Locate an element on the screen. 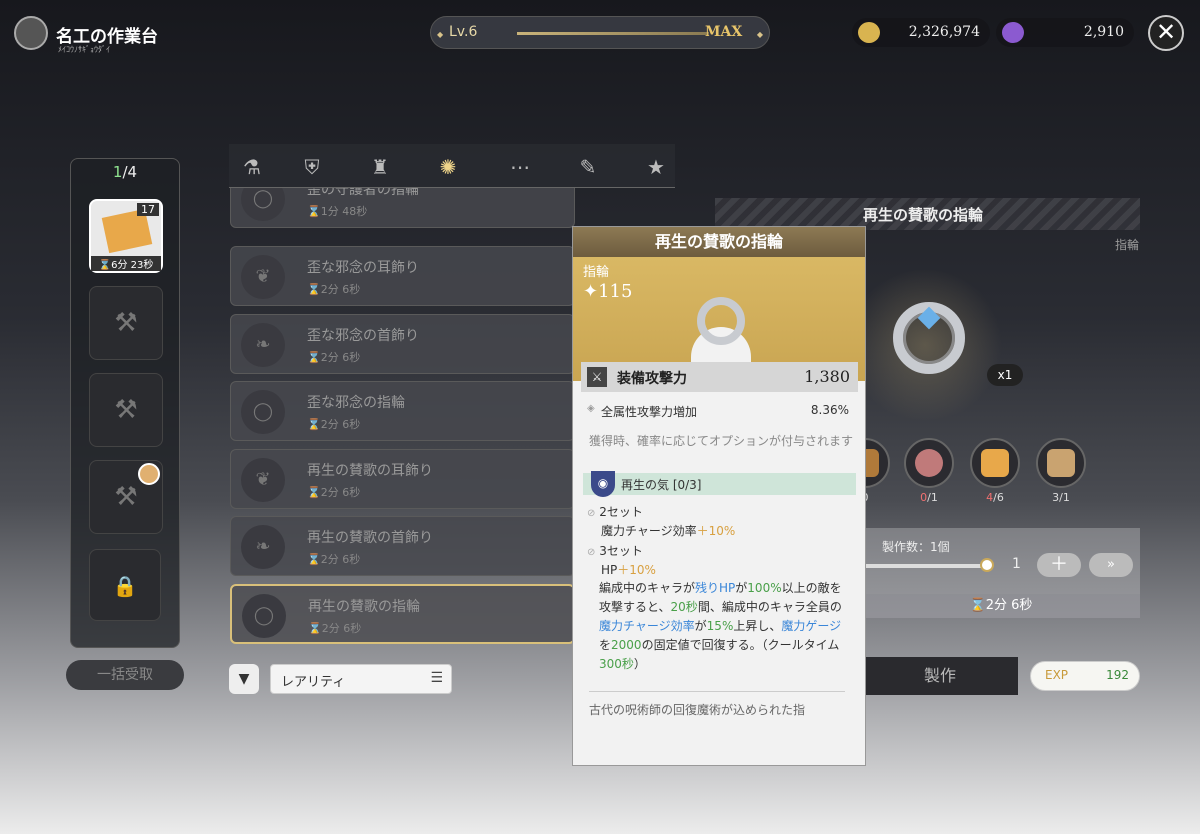 The width and height of the screenshot is (1200, 834). close-icon: ✕ is located at coordinates (1166, 32).